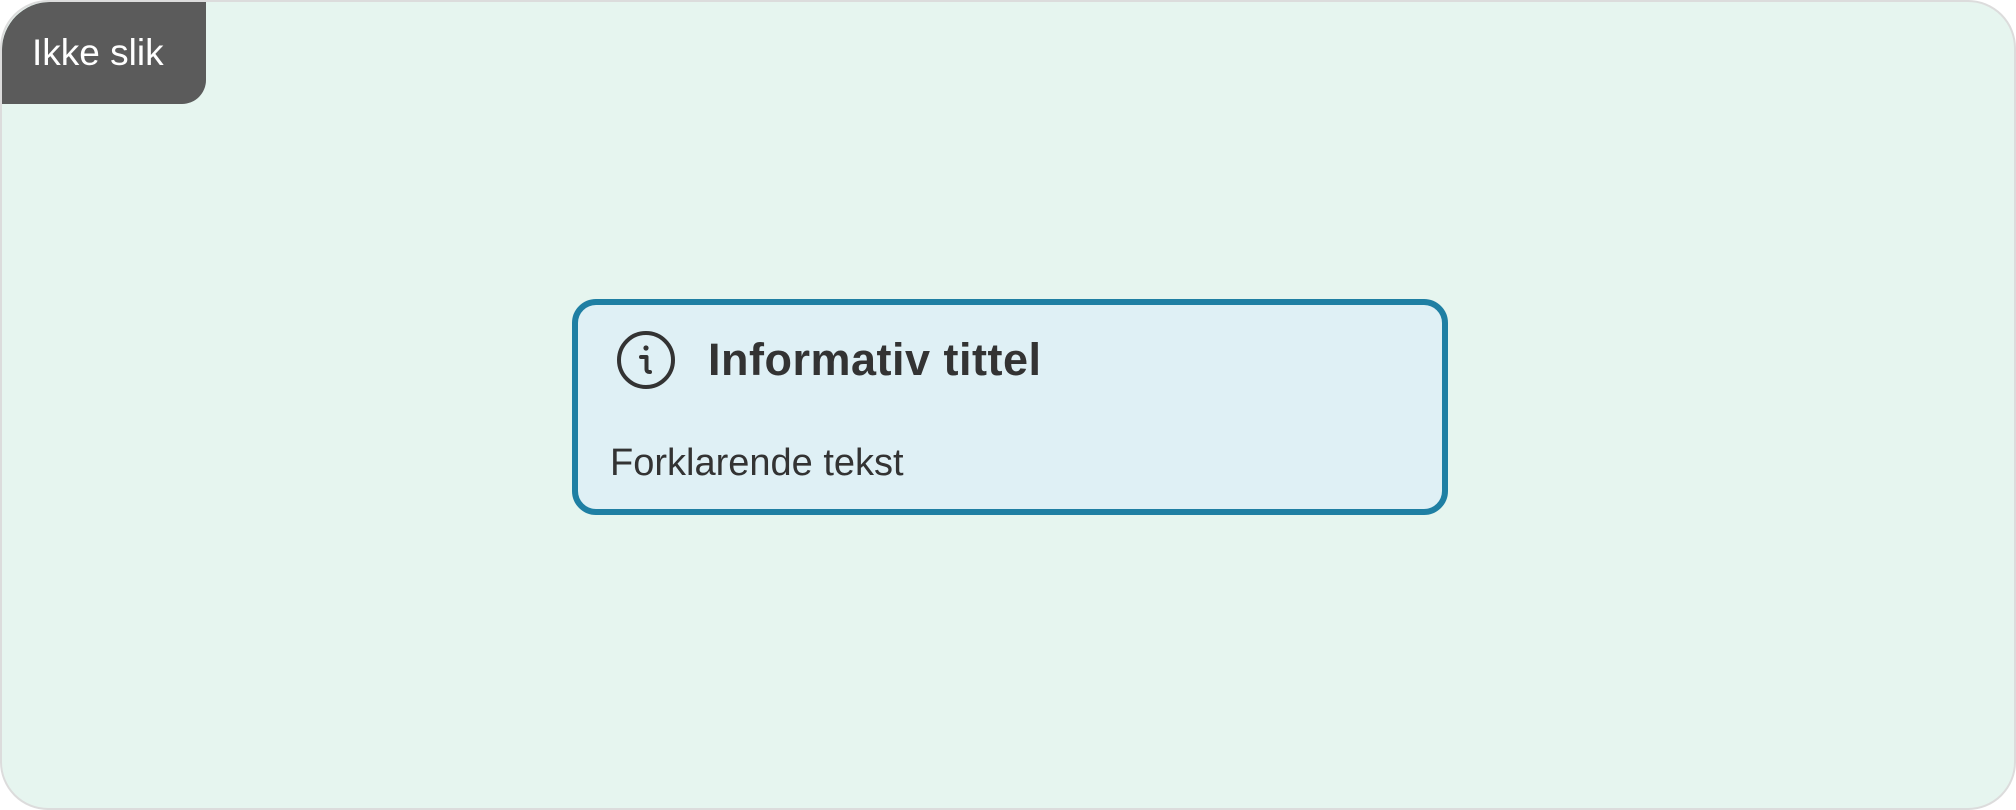 Image resolution: width=2016 pixels, height=810 pixels. Describe the element at coordinates (875, 359) in the screenshot. I see `alert-title: Informativ tittel` at that location.